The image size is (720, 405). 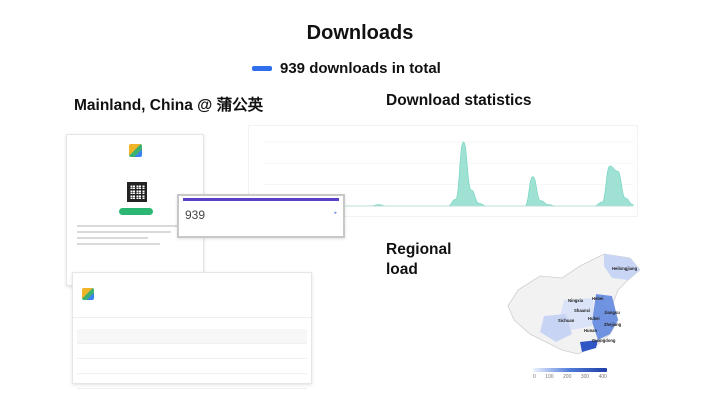 What do you see at coordinates (566, 320) in the screenshot?
I see `map-region-label: Sichuan` at bounding box center [566, 320].